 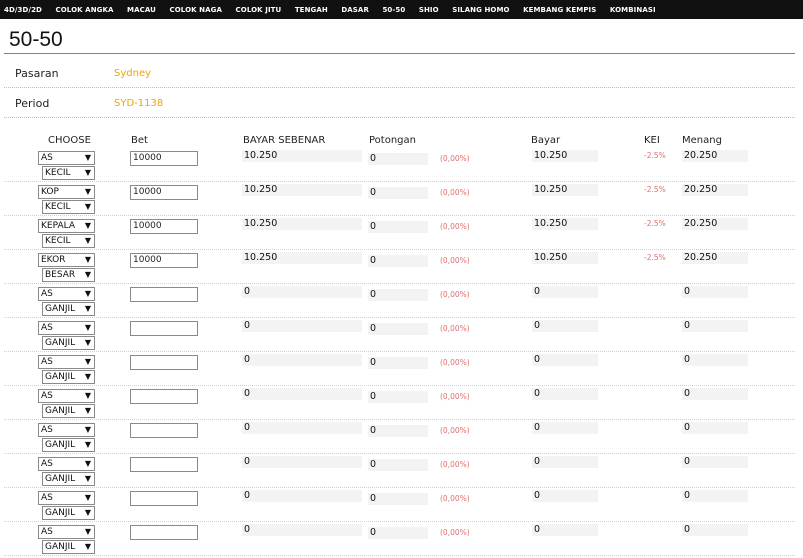 I want to click on pasaran-row: Pasaran Sydney, so click(x=399, y=74).